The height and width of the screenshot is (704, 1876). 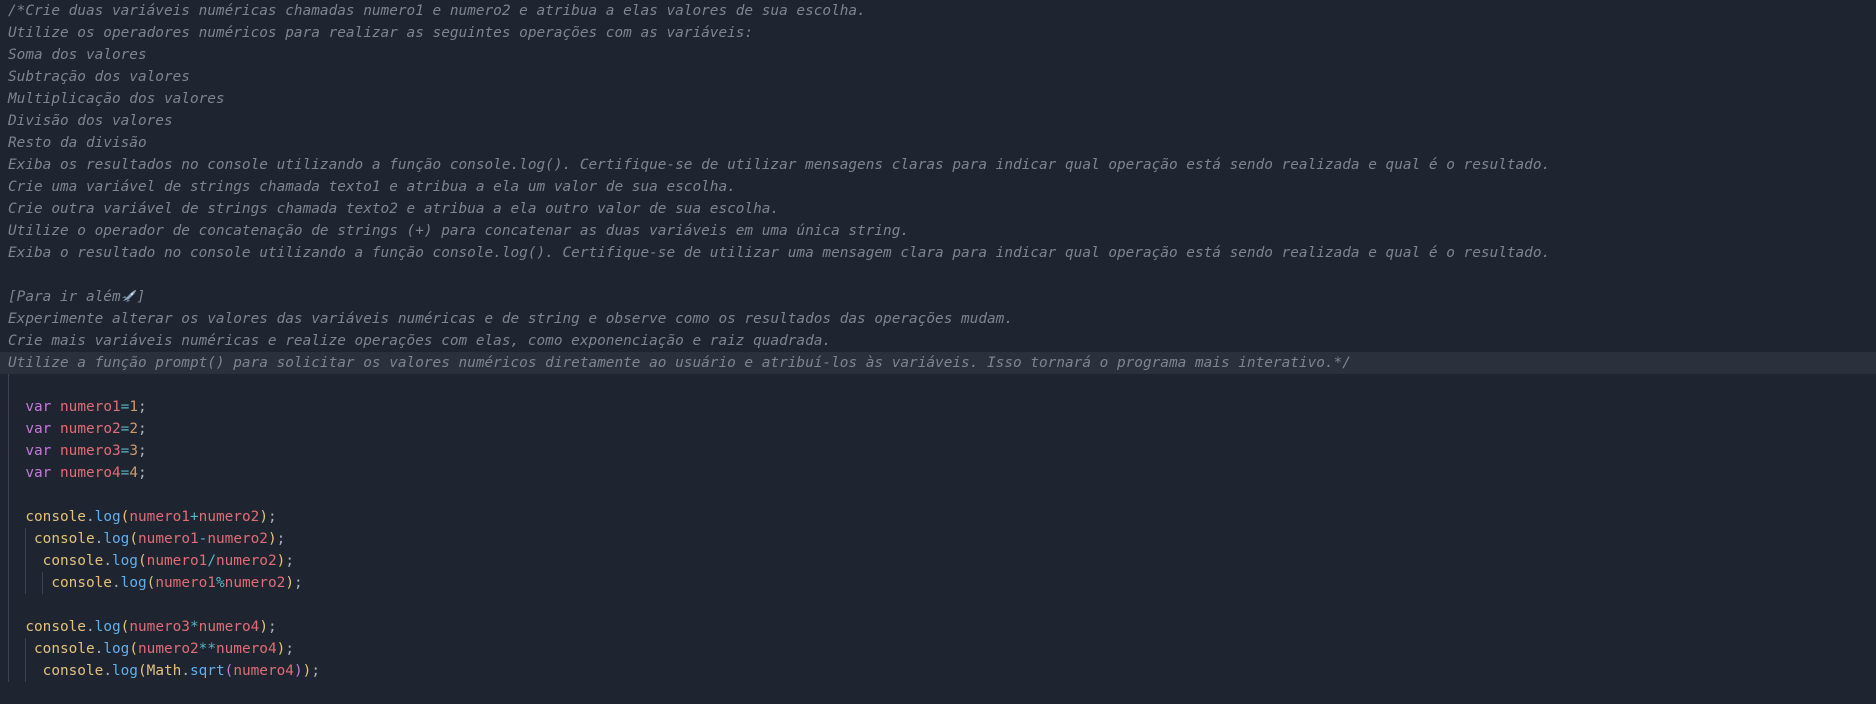 What do you see at coordinates (938, 99) in the screenshot?
I see `code-line: Multiplicação dos valores` at bounding box center [938, 99].